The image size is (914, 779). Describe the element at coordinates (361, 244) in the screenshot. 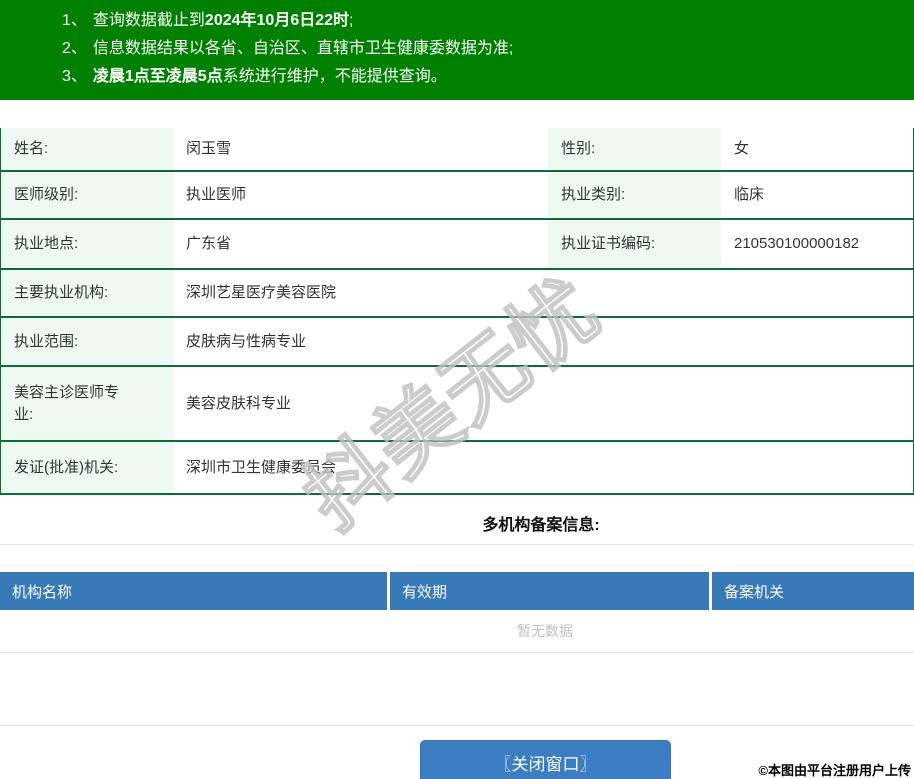

I see `practice-location-value: 广东省` at that location.